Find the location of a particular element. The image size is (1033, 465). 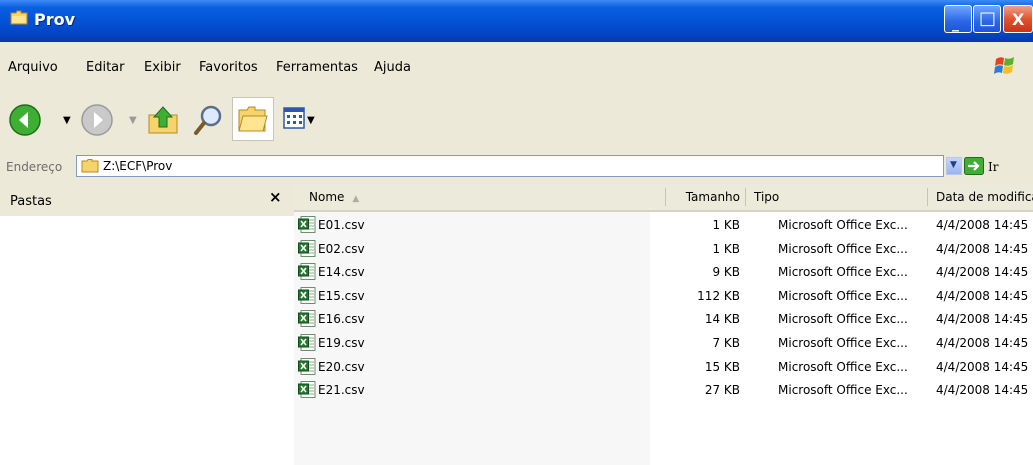

menu-ajuda: Ajuda is located at coordinates (392, 67).